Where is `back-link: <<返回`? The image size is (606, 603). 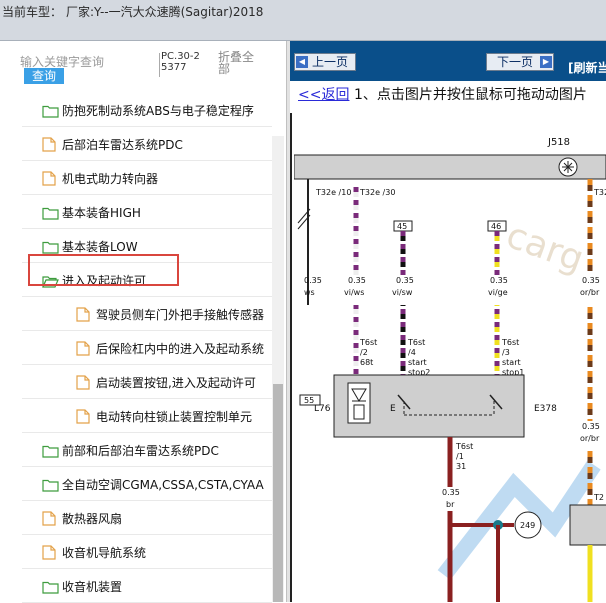 back-link: <<返回 is located at coordinates (323, 94).